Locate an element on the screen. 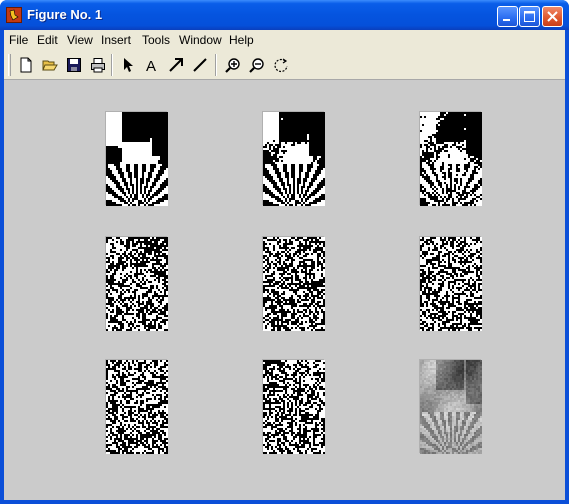 The image size is (569, 504). minimize-button is located at coordinates (507, 16).